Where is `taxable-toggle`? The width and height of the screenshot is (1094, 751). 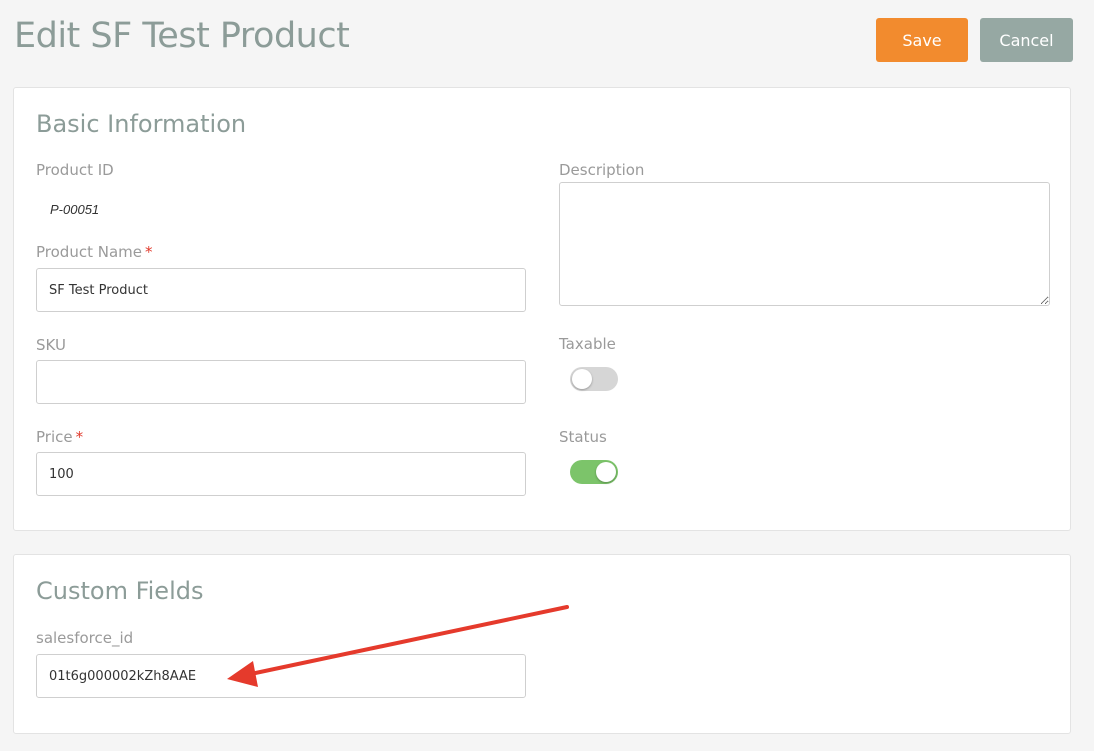
taxable-toggle is located at coordinates (594, 379).